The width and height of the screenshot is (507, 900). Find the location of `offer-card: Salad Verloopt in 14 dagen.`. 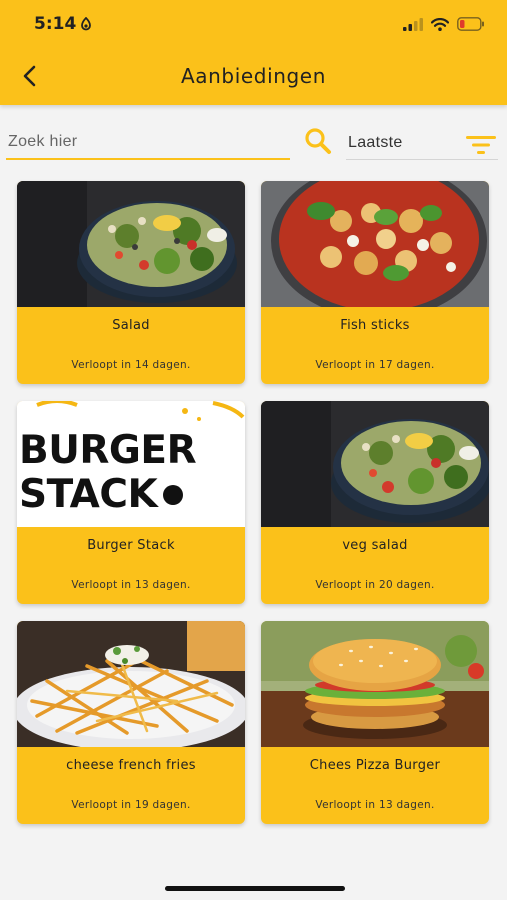

offer-card: Salad Verloopt in 14 dagen. is located at coordinates (131, 282).